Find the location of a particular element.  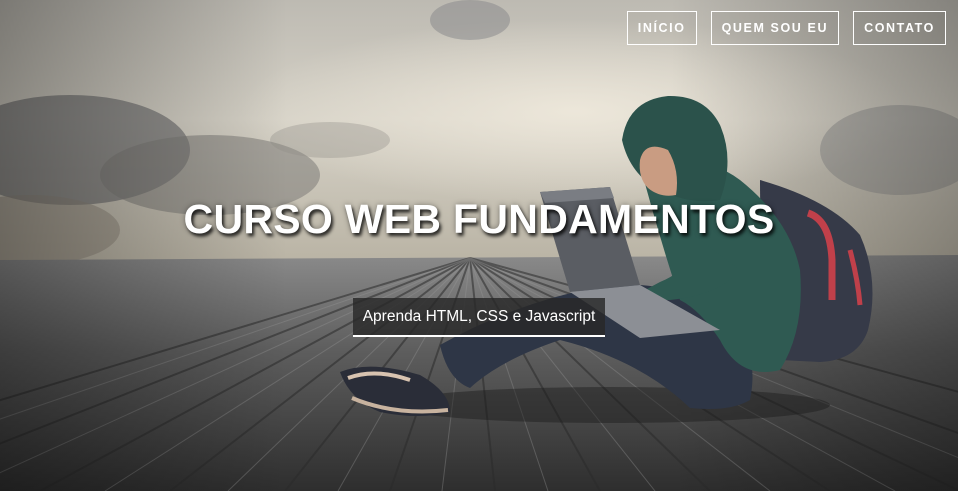

hero-subtitle-wrapper: Aprenda HTML, CSS e Javascript is located at coordinates (479, 317).